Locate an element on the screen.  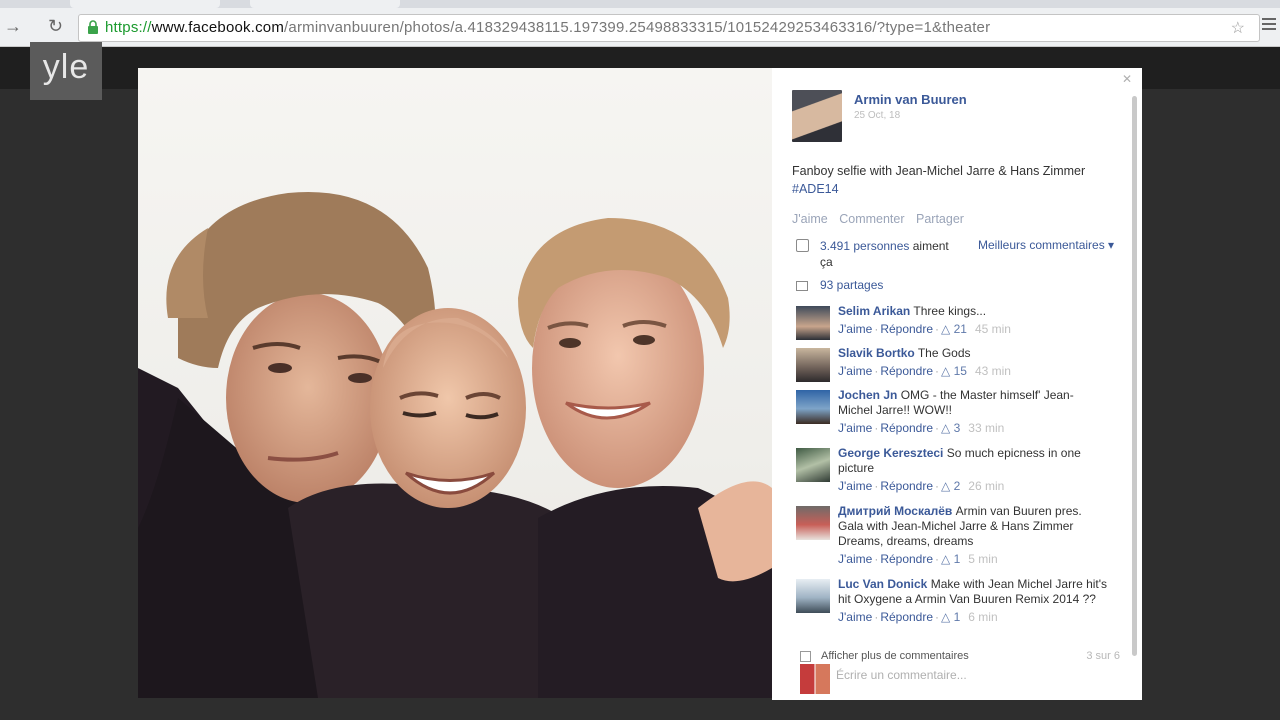
best-comments-dropdown: Meilleurs commentaires ▾ is located at coordinates (1046, 245).